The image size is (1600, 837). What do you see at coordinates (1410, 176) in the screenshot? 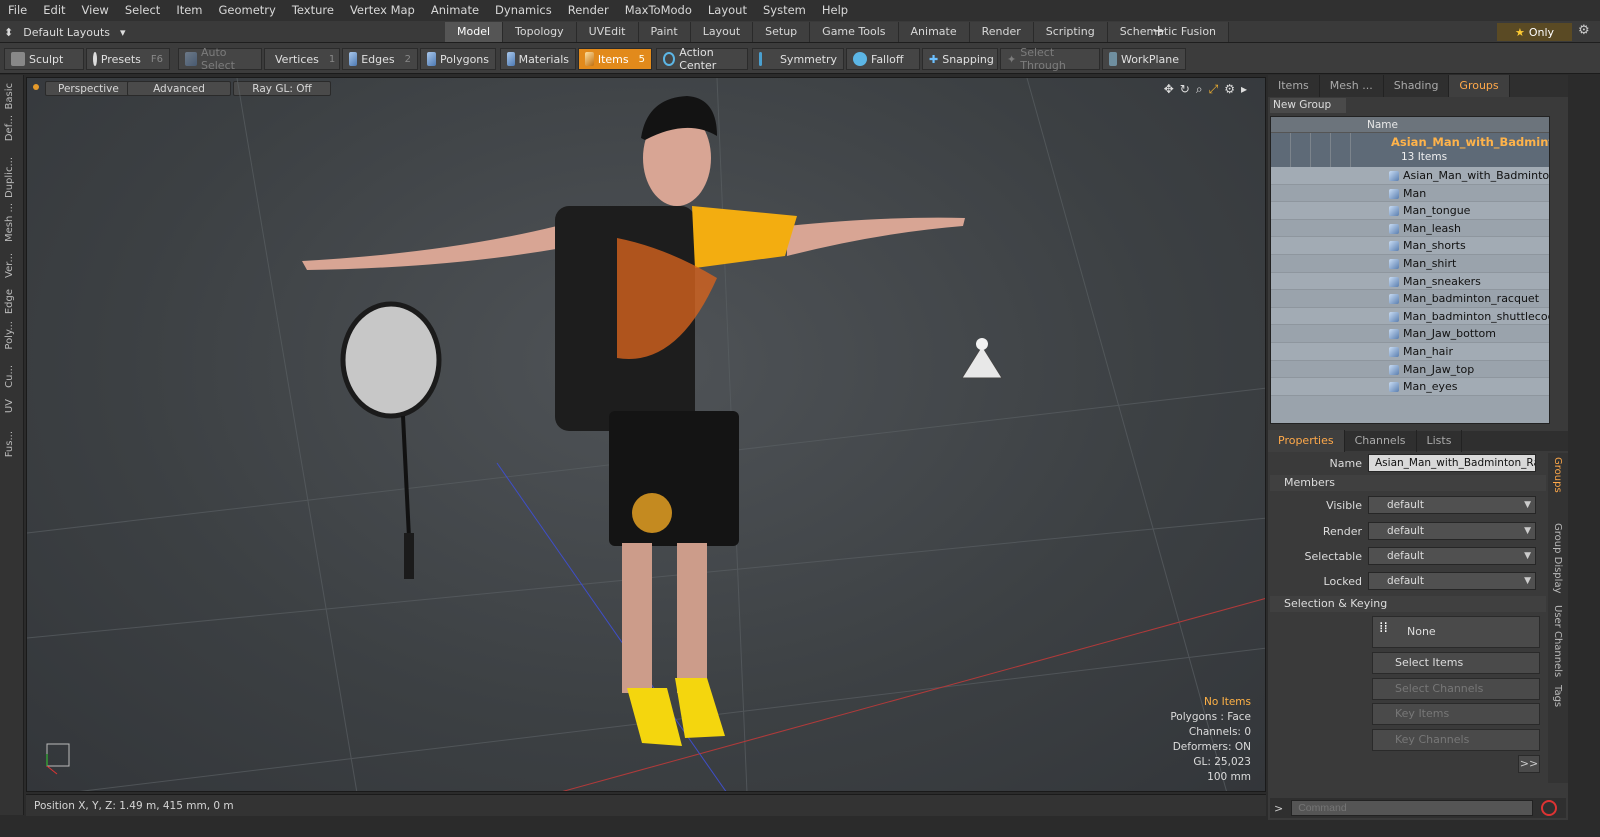
I see `tree-item: Asian_Man_with_Badminton_Racquet` at bounding box center [1410, 176].